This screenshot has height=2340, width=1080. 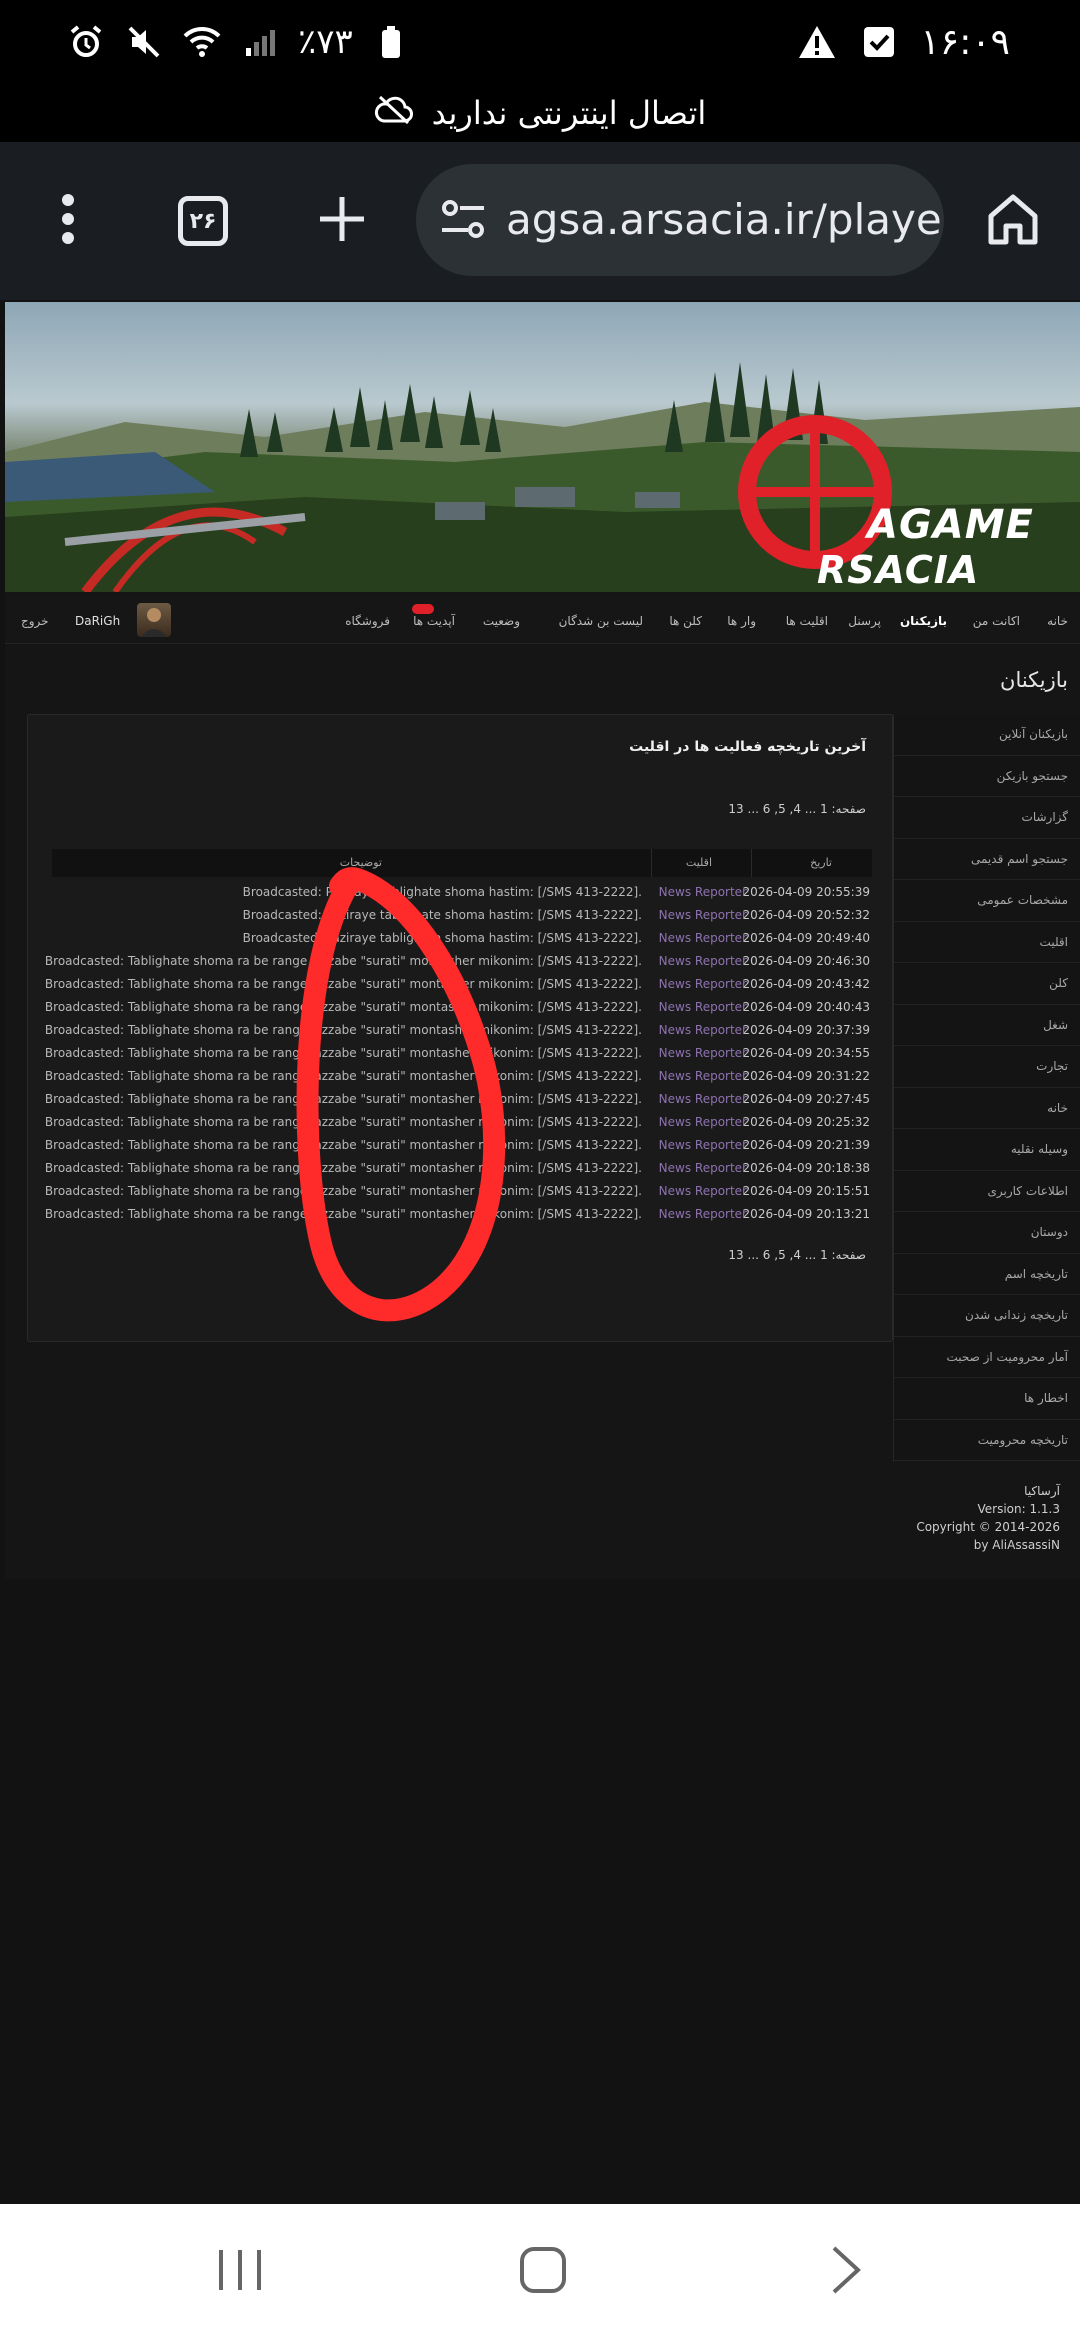 What do you see at coordinates (501, 621) in the screenshot?
I see `nav-status: وضعیت` at bounding box center [501, 621].